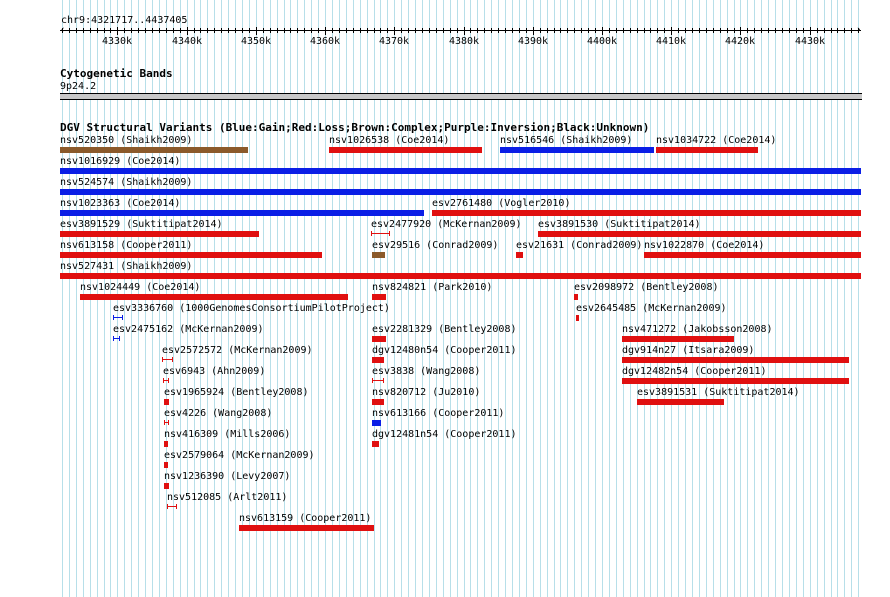  Describe the element at coordinates (140, 287) in the screenshot. I see `variant-label: nsv1024449 (Coe2014)` at that location.